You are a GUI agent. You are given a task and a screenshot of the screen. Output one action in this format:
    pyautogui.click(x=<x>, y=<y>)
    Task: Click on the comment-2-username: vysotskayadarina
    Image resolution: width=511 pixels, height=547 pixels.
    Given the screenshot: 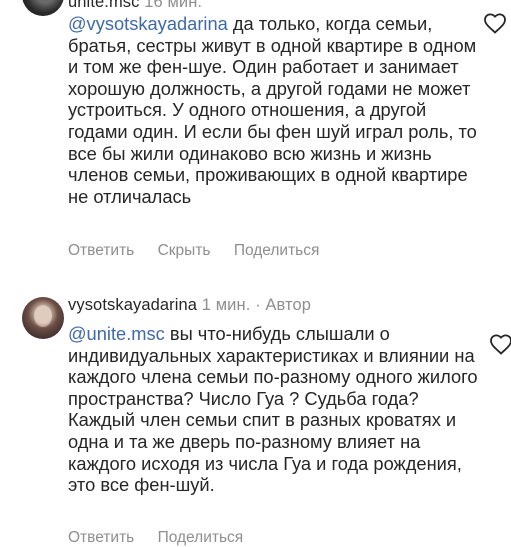 What is the action you would take?
    pyautogui.click(x=132, y=305)
    